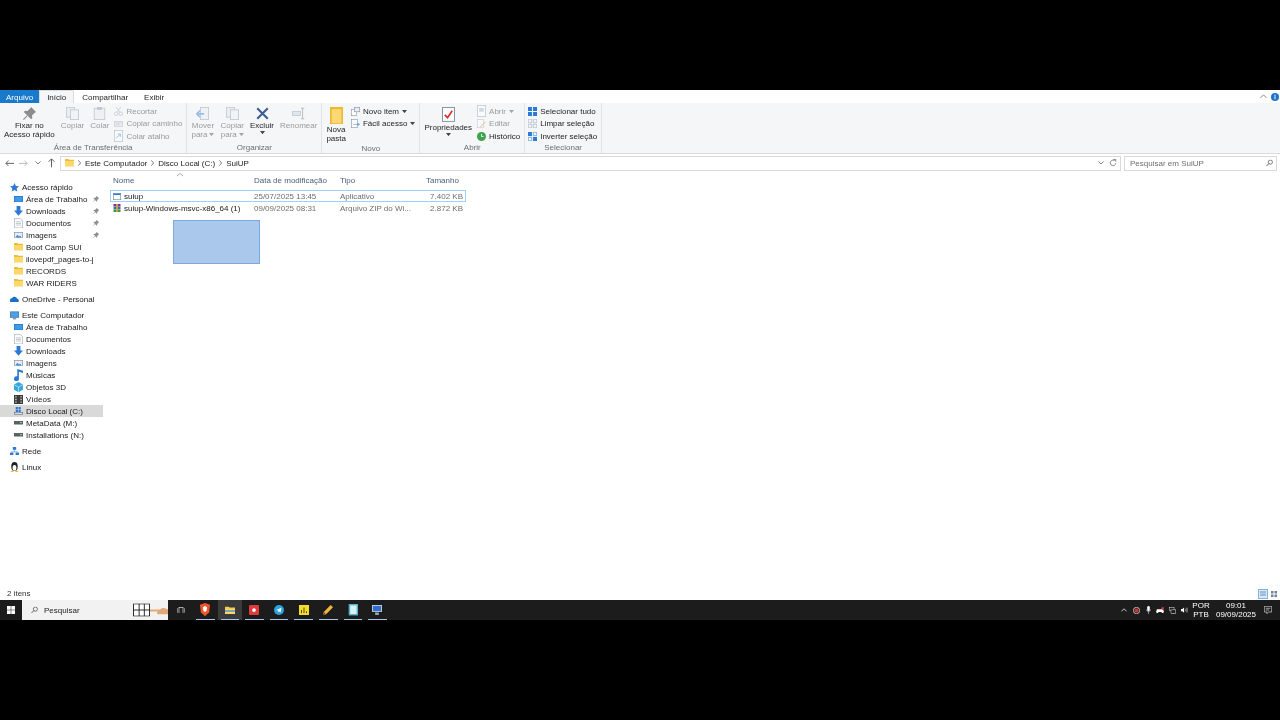  What do you see at coordinates (57, 96) in the screenshot?
I see `ribbon-tab: Início` at bounding box center [57, 96].